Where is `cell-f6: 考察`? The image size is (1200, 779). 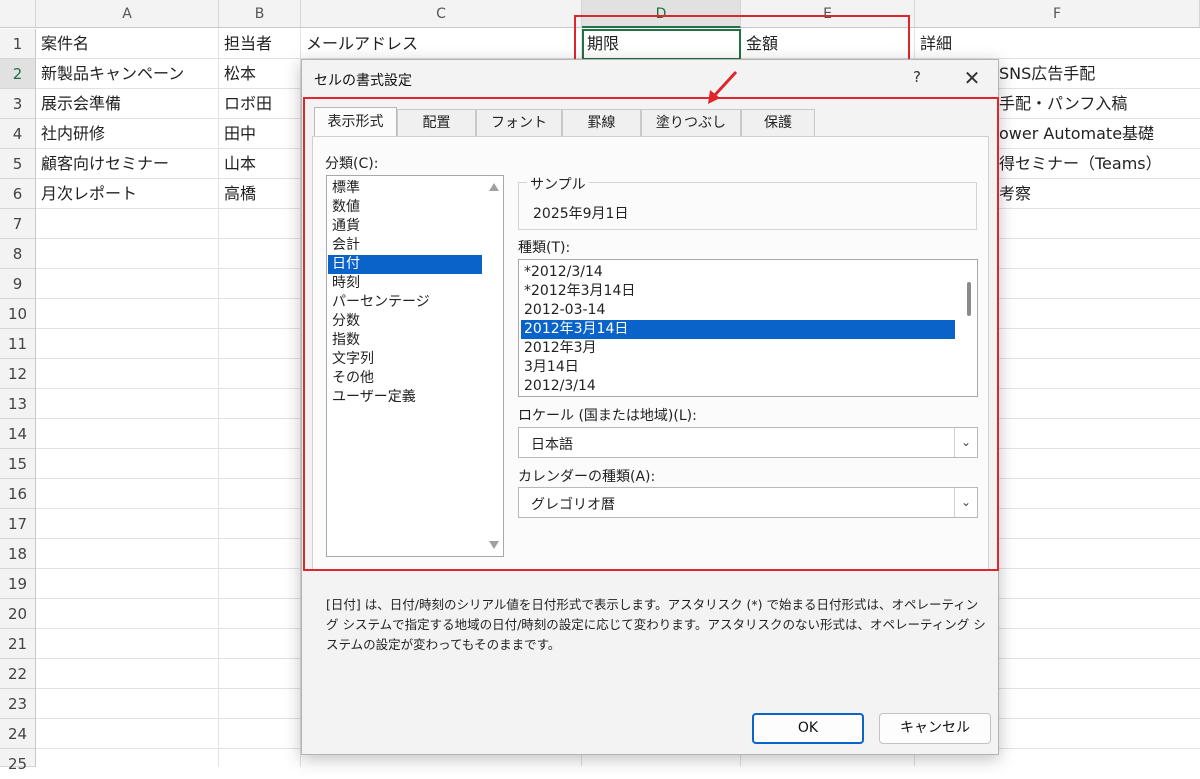 cell-f6: 考察 is located at coordinates (1097, 194).